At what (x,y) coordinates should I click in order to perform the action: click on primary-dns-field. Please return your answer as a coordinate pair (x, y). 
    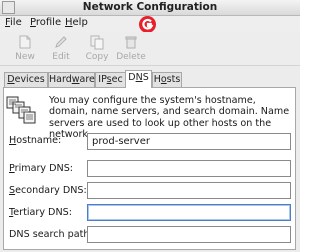
    Looking at the image, I should click on (189, 168).